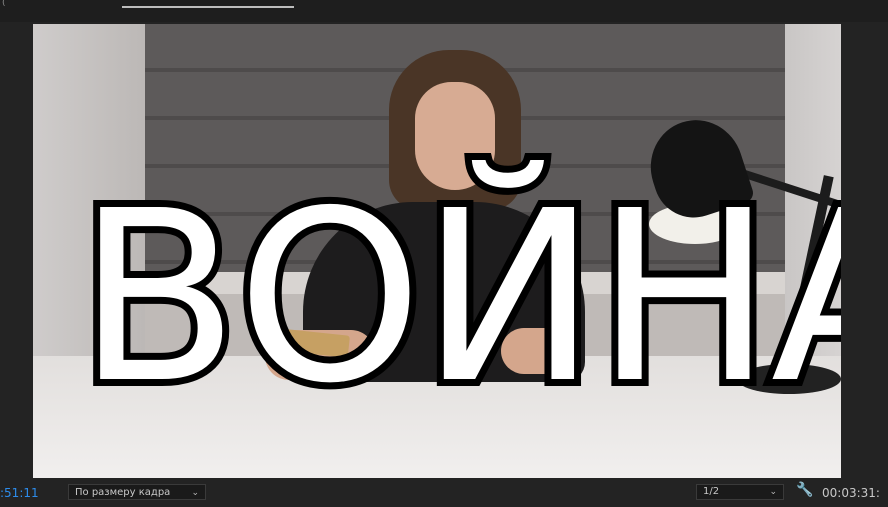  I want to click on duration-timecode: 00:03:31:, so click(851, 493).